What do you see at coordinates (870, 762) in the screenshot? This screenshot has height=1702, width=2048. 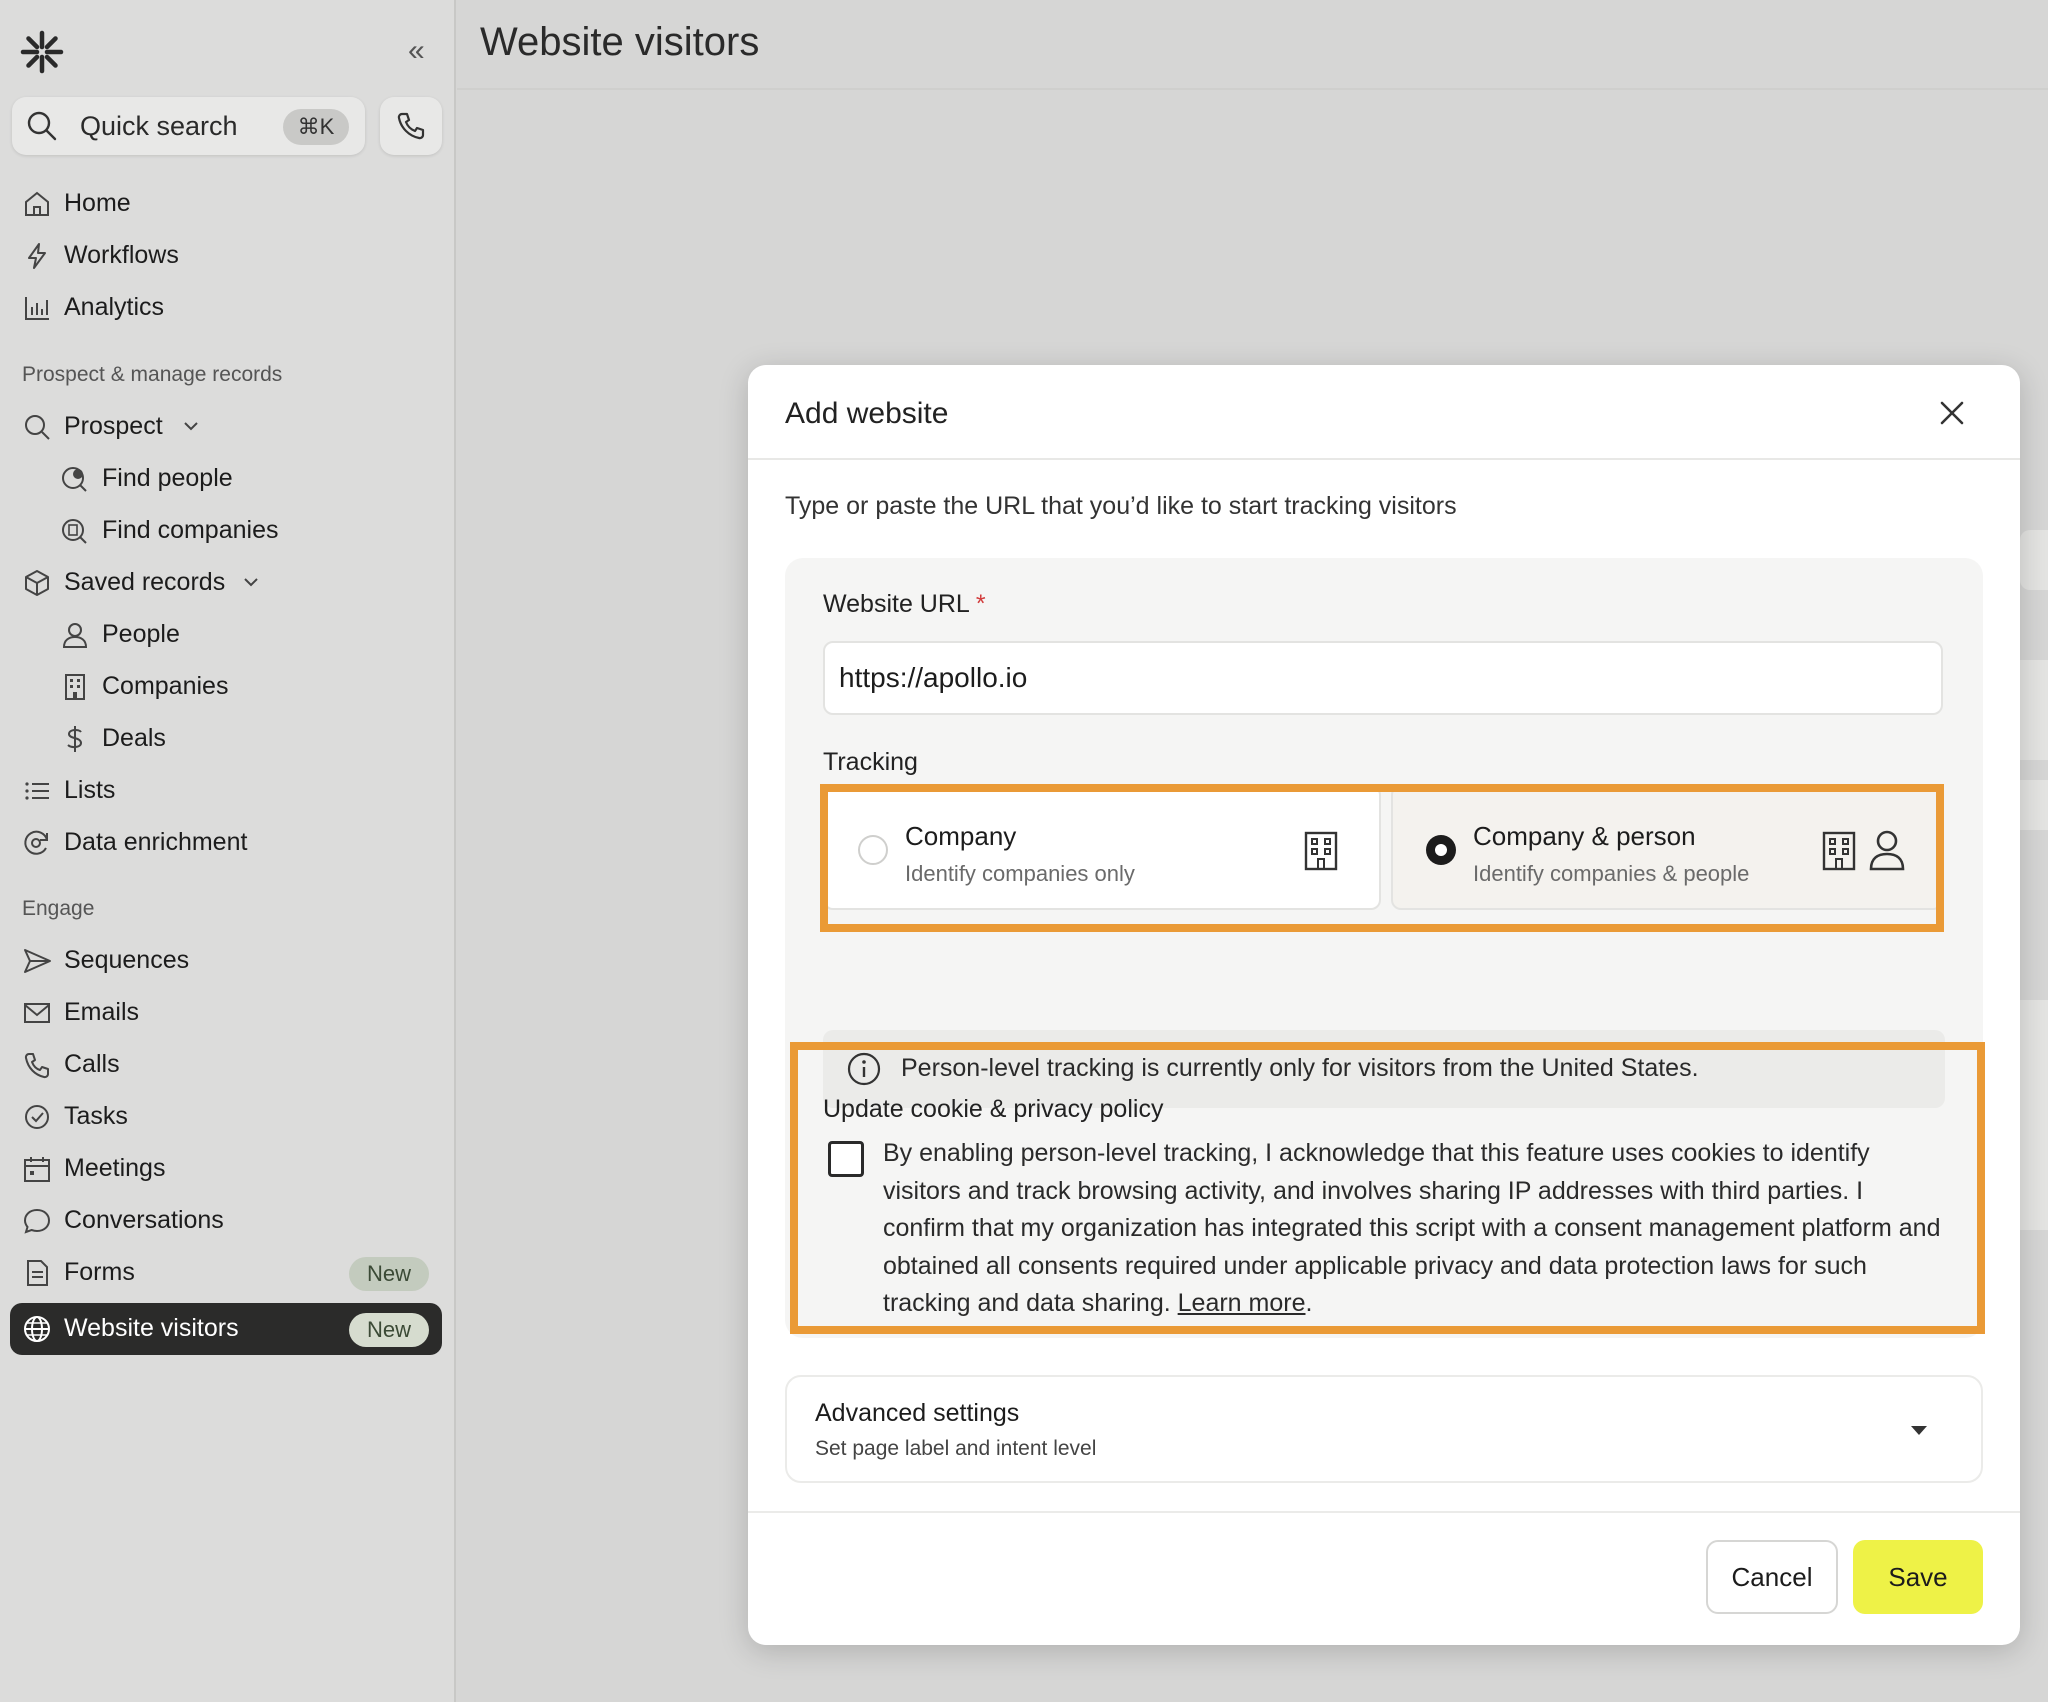 I see `tracking-label: Tracking` at bounding box center [870, 762].